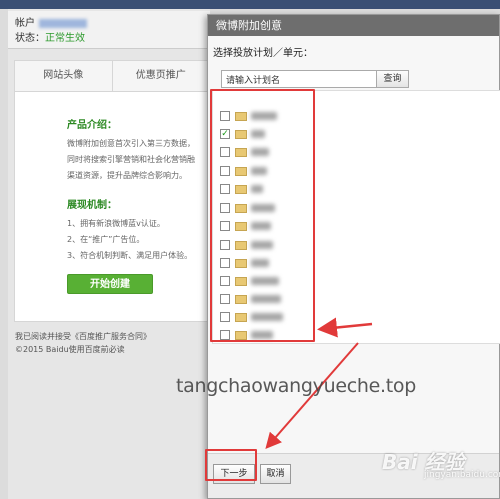 Image resolution: width=500 pixels, height=499 pixels. Describe the element at coordinates (250, 4) in the screenshot. I see `top-nav-bar` at that location.